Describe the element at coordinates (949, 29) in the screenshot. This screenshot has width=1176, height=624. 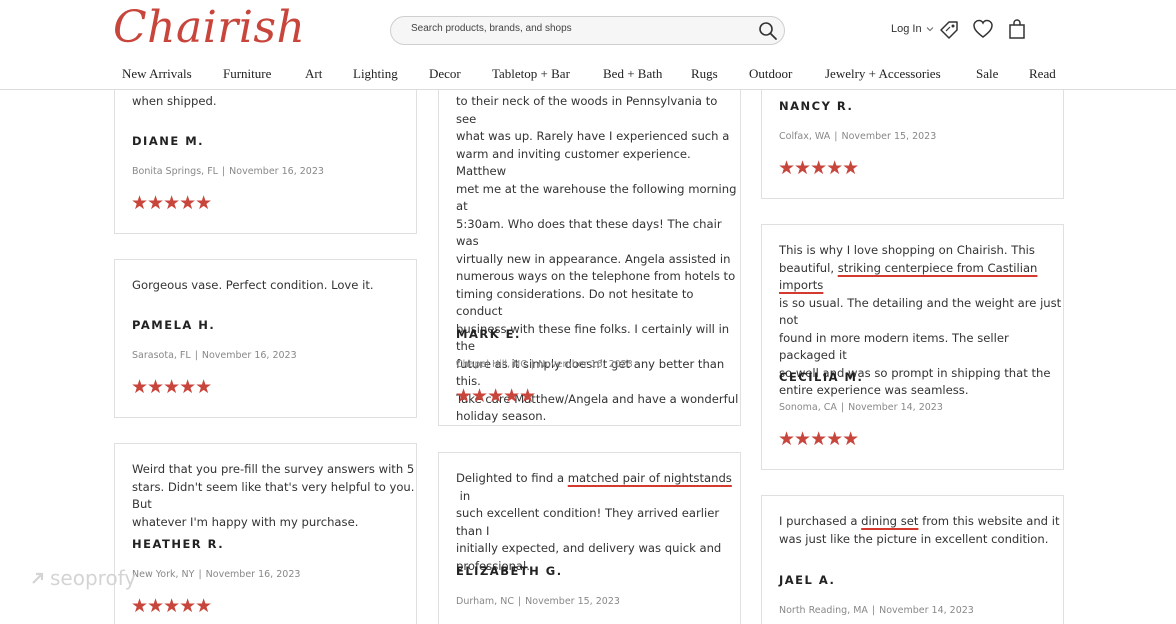
I see `tag-icon` at that location.